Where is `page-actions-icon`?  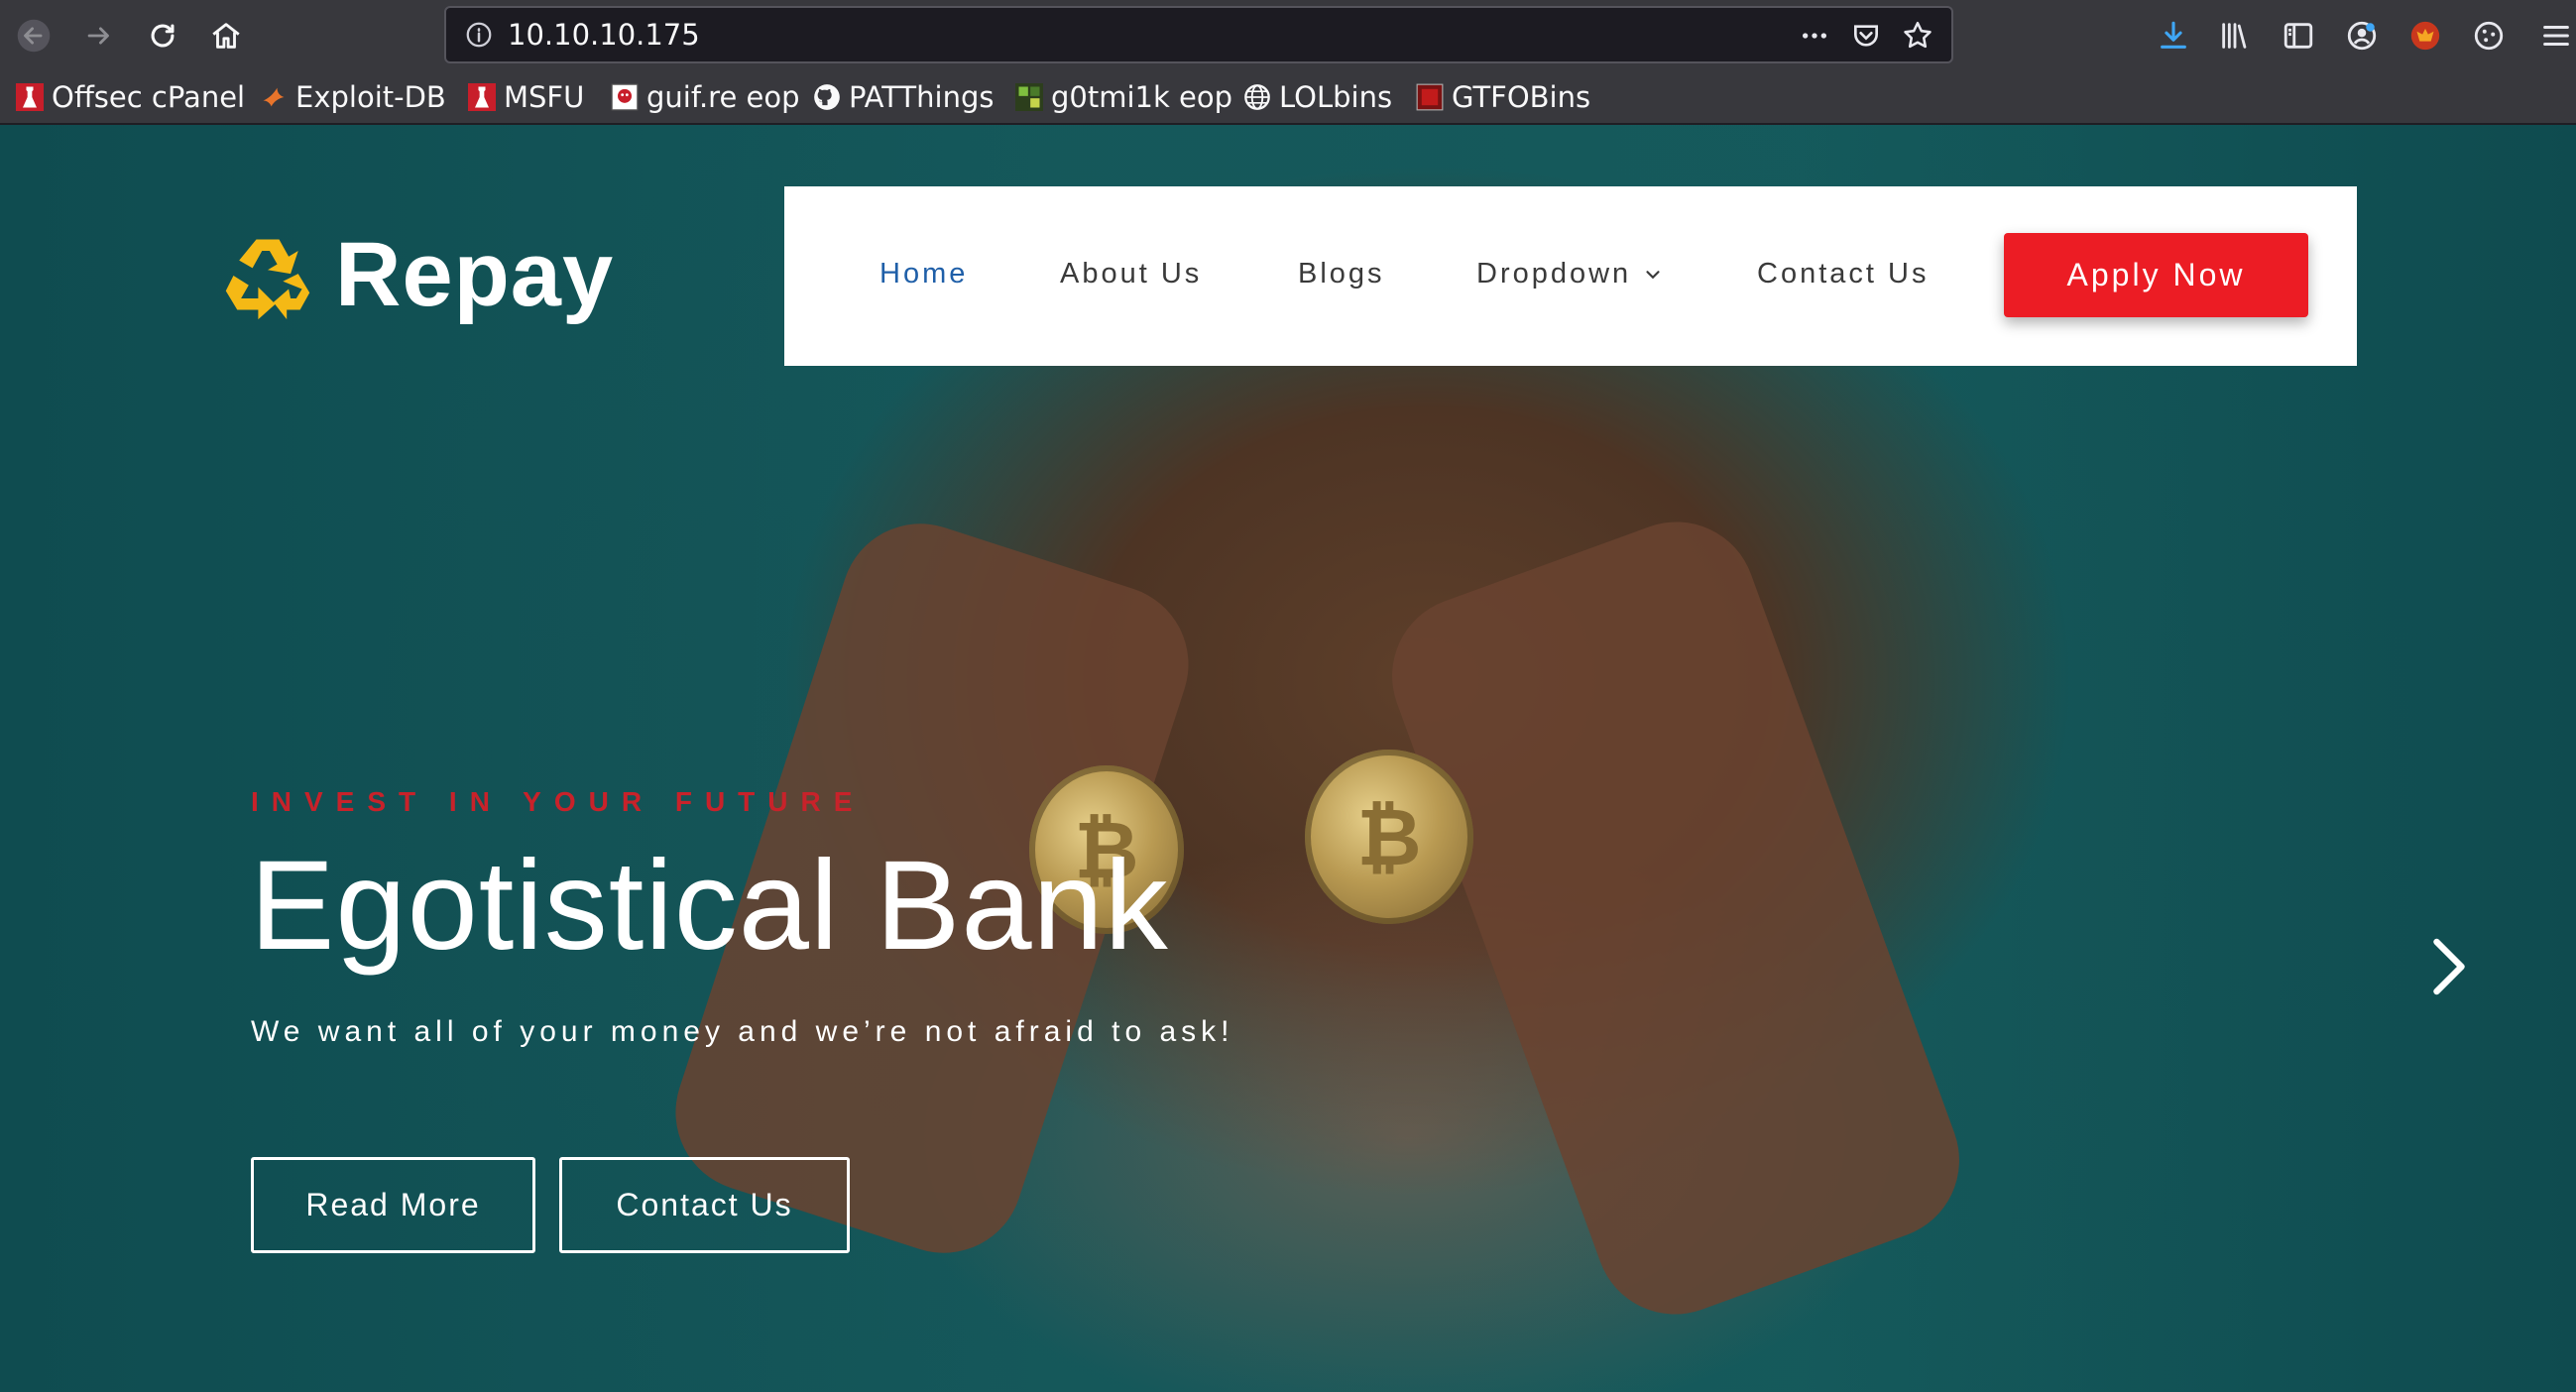 page-actions-icon is located at coordinates (1815, 36).